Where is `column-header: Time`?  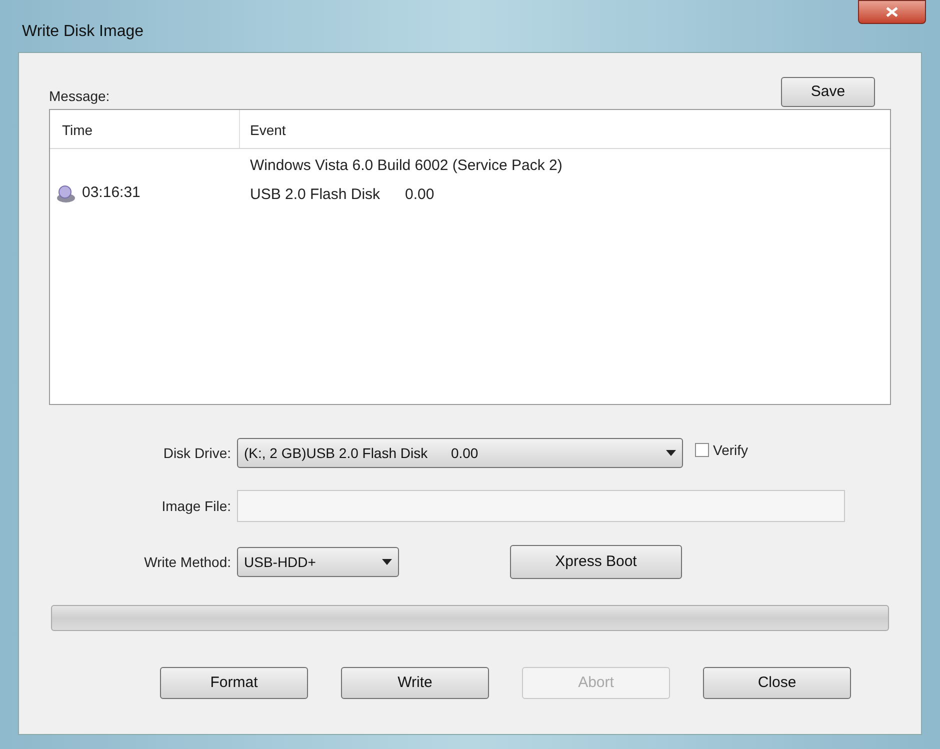 column-header: Time is located at coordinates (145, 129).